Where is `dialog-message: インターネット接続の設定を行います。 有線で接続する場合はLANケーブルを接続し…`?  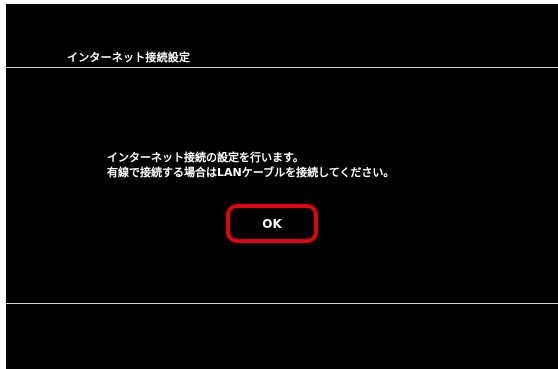
dialog-message: インターネット接続の設定を行います。 有線で接続する場合はLANケーブルを接続し… is located at coordinates (250, 165).